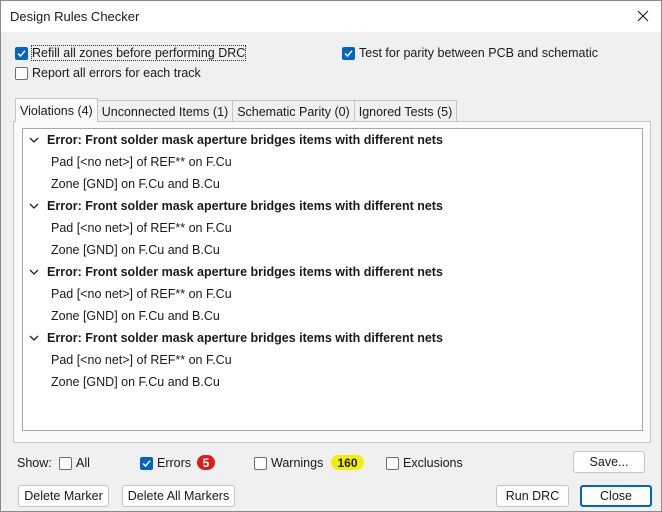 This screenshot has width=662, height=512. Describe the element at coordinates (138, 53) in the screenshot. I see `refill-zones-label: Refill all zones before performing DRC` at that location.